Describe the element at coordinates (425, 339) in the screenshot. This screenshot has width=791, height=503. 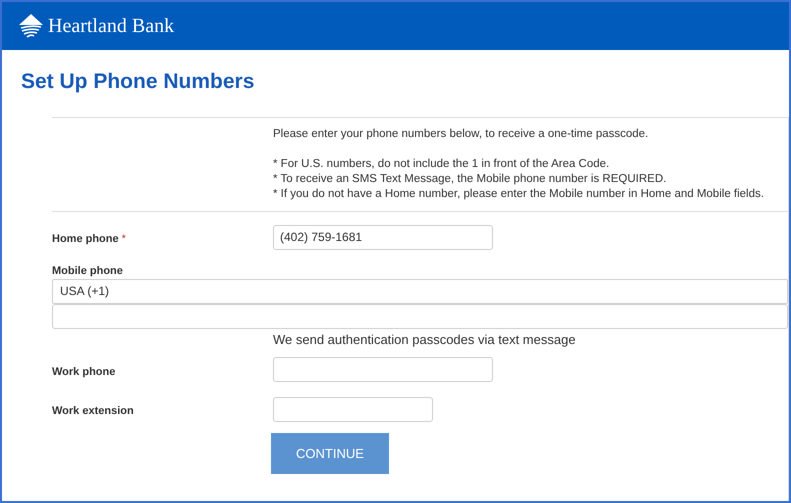
I see `mobile-note: We send authentication passcodes via text message` at that location.